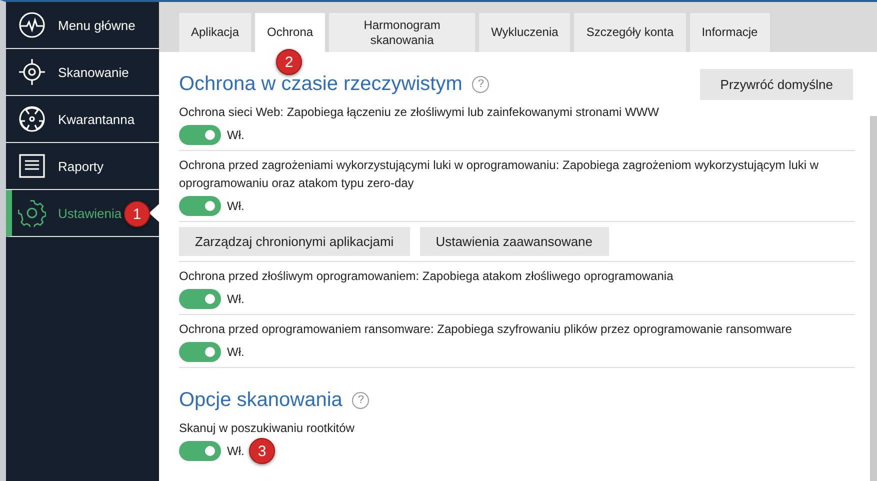 This screenshot has height=481, width=877. What do you see at coordinates (294, 241) in the screenshot?
I see `action-button: Zarządzaj chronionymi aplikacjami` at bounding box center [294, 241].